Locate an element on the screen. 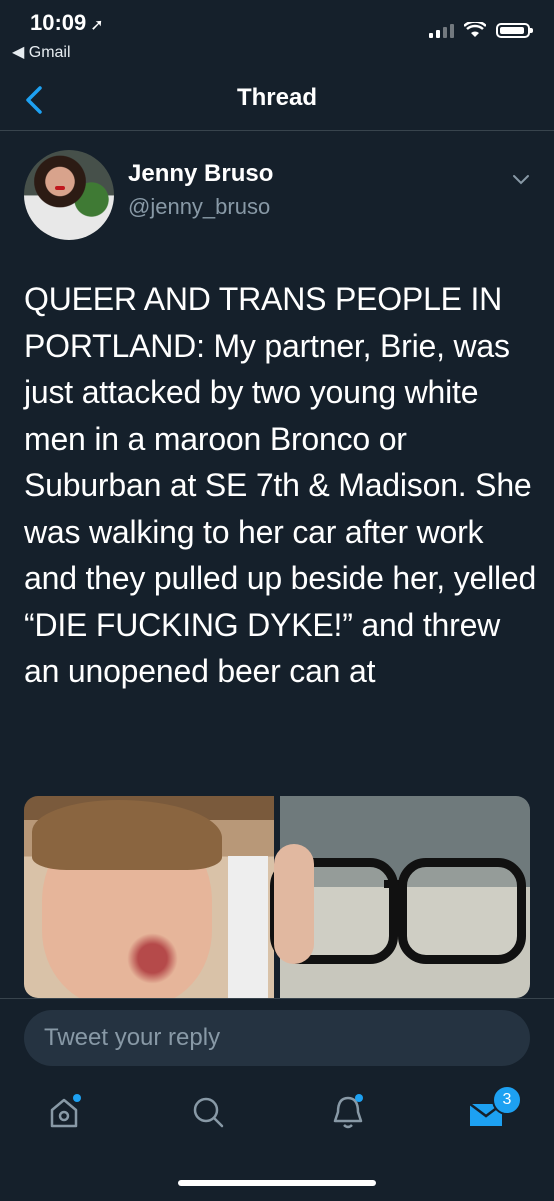 The image size is (554, 1201). signal-icon is located at coordinates (441, 30).